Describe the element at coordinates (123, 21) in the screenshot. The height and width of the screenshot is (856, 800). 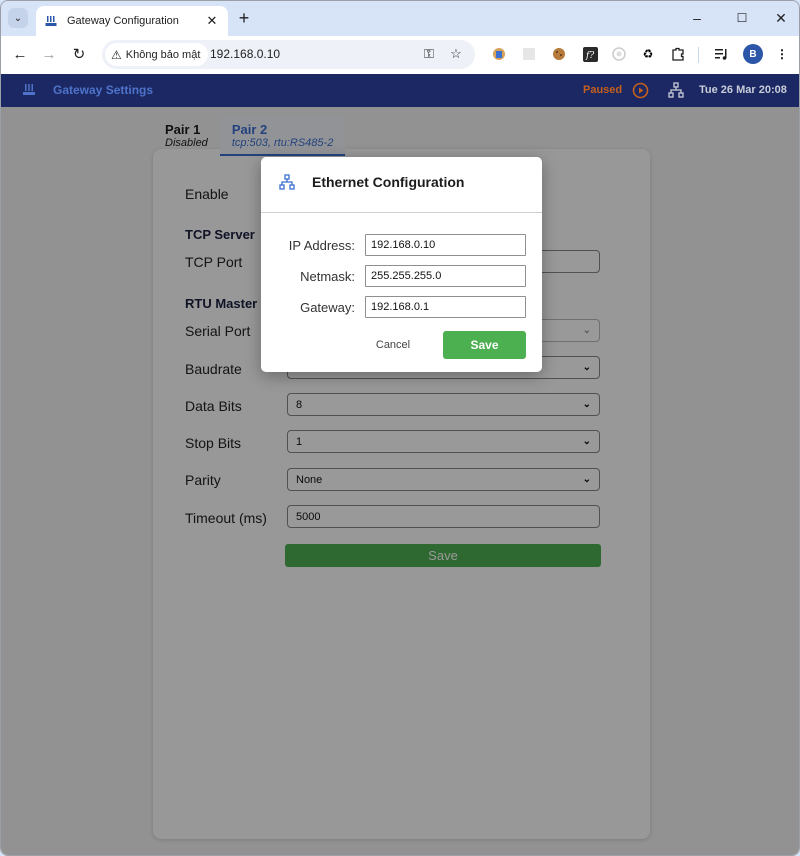
I see `tab-title: Gateway Configuration` at that location.